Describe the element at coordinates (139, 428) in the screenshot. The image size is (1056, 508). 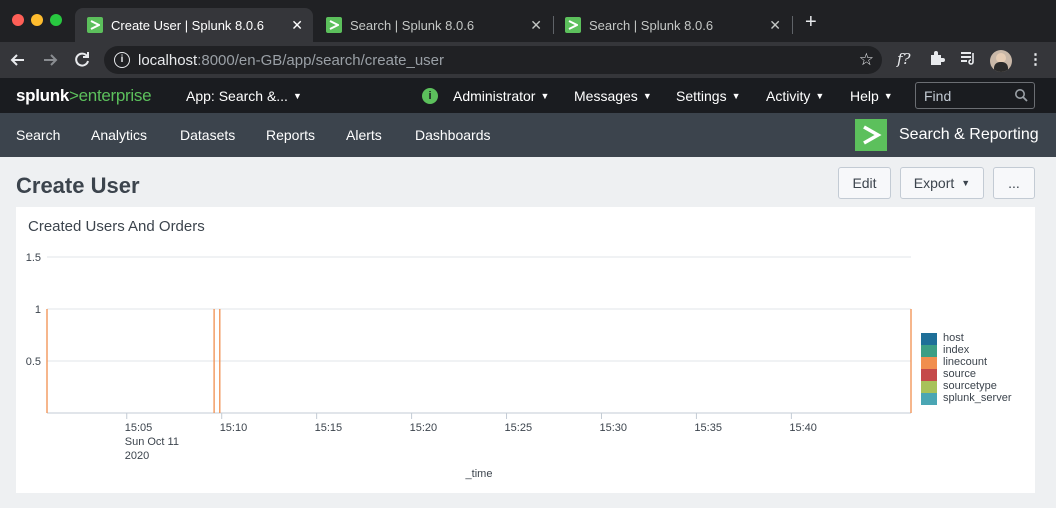
I see `x-tick-label: 15:05` at that location.